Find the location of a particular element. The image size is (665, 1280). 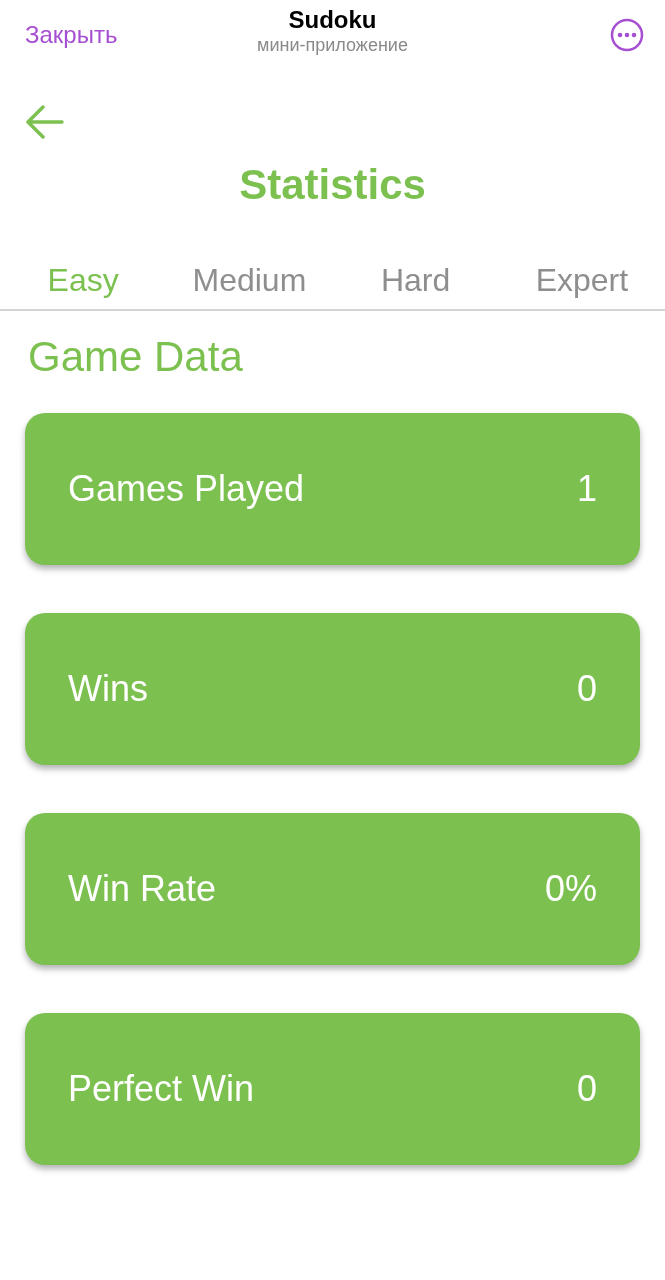

page-title: Statistics is located at coordinates (332, 185).